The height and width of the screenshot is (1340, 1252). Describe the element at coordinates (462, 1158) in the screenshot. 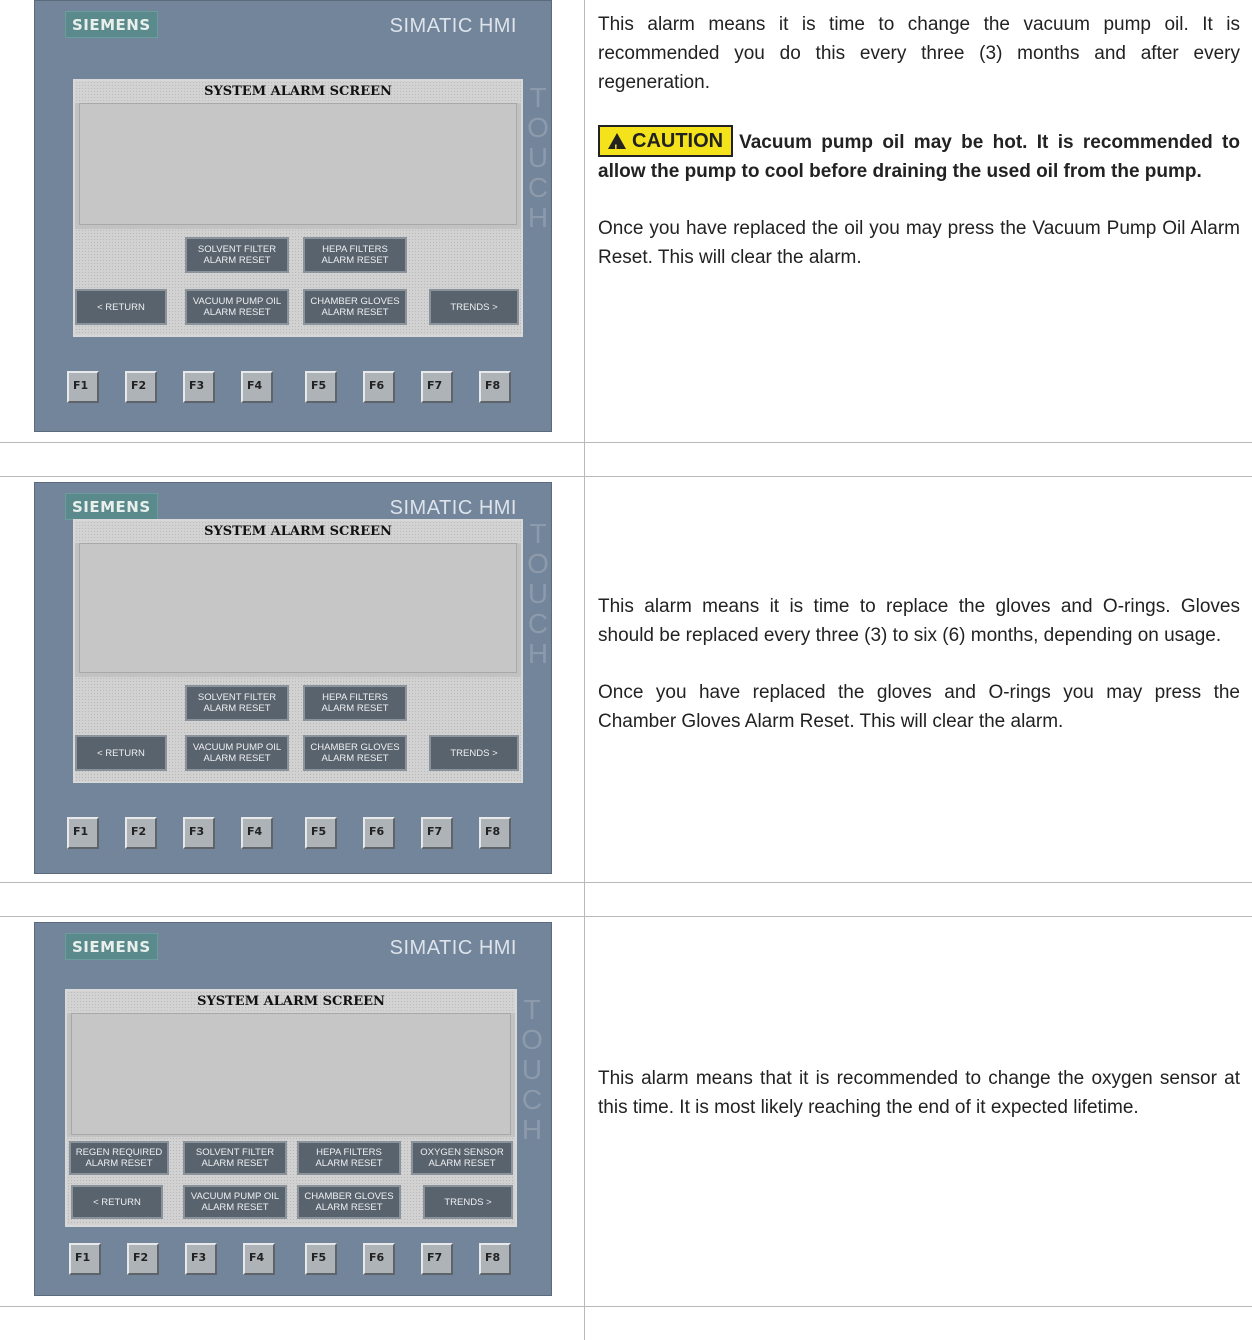

I see `oxygen-sensor-reset-button: OXYGEN SENSOR ALARM RESET` at that location.